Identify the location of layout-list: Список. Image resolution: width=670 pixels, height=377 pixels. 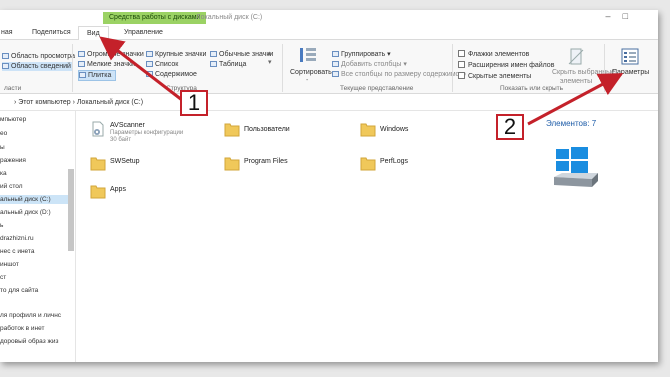
(162, 64).